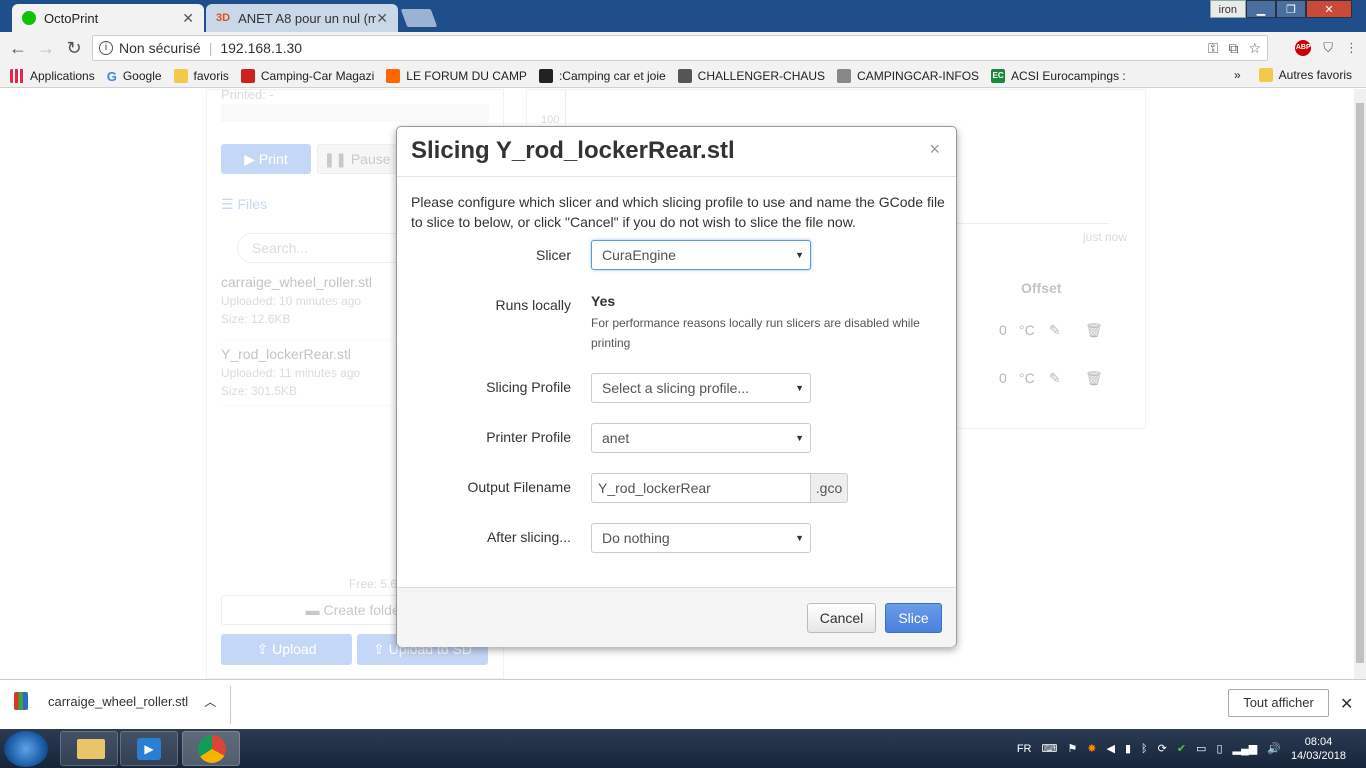 The height and width of the screenshot is (768, 1366). I want to click on speaker-icon: ◀, so click(1110, 748).